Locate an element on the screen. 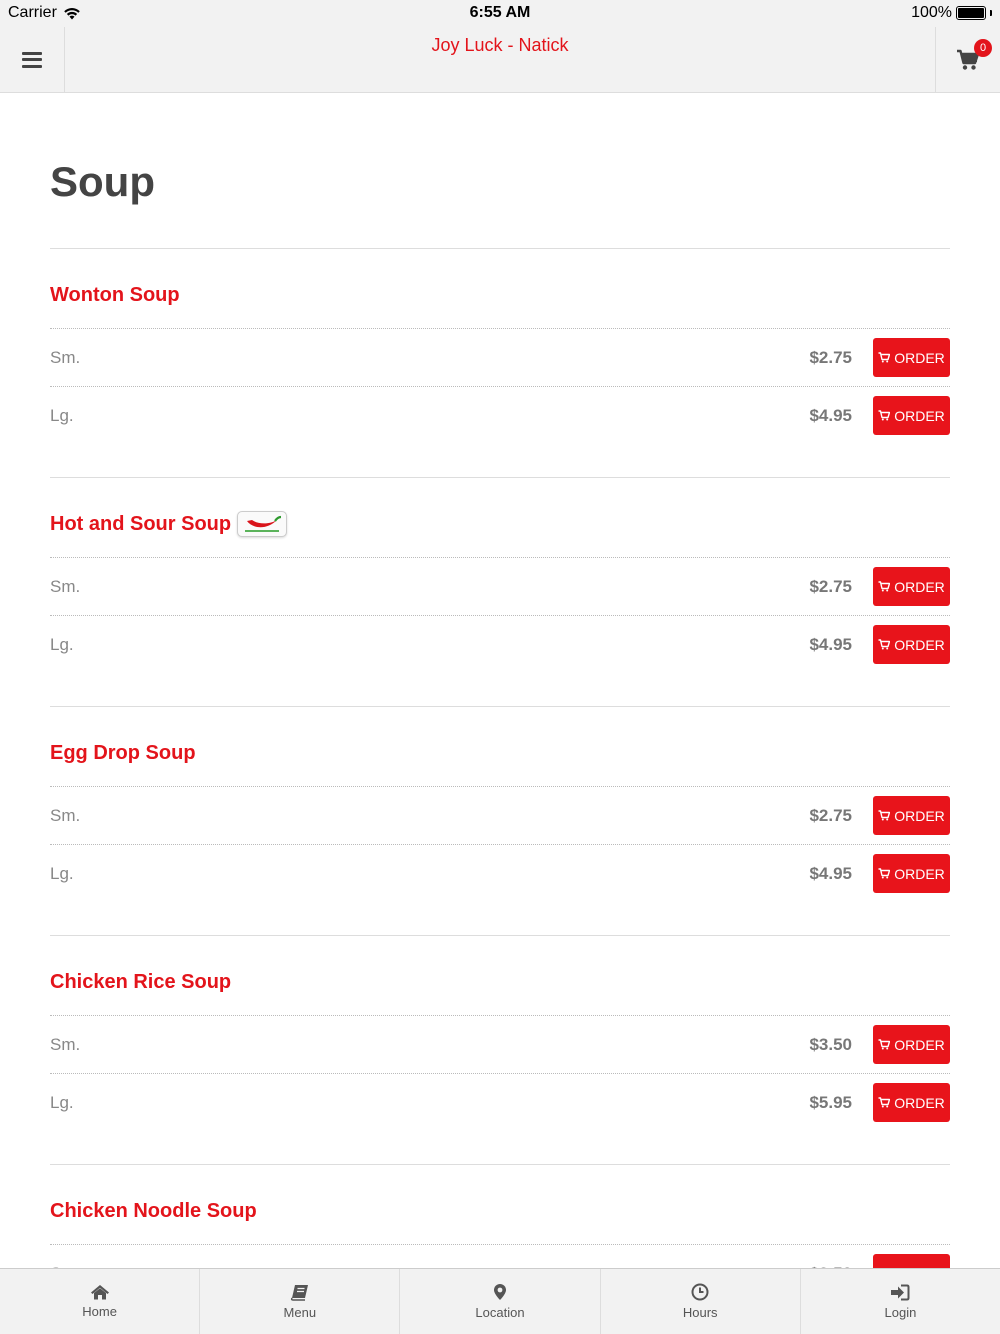 This screenshot has height=1334, width=1000. tab-hours: Hours is located at coordinates (701, 1301).